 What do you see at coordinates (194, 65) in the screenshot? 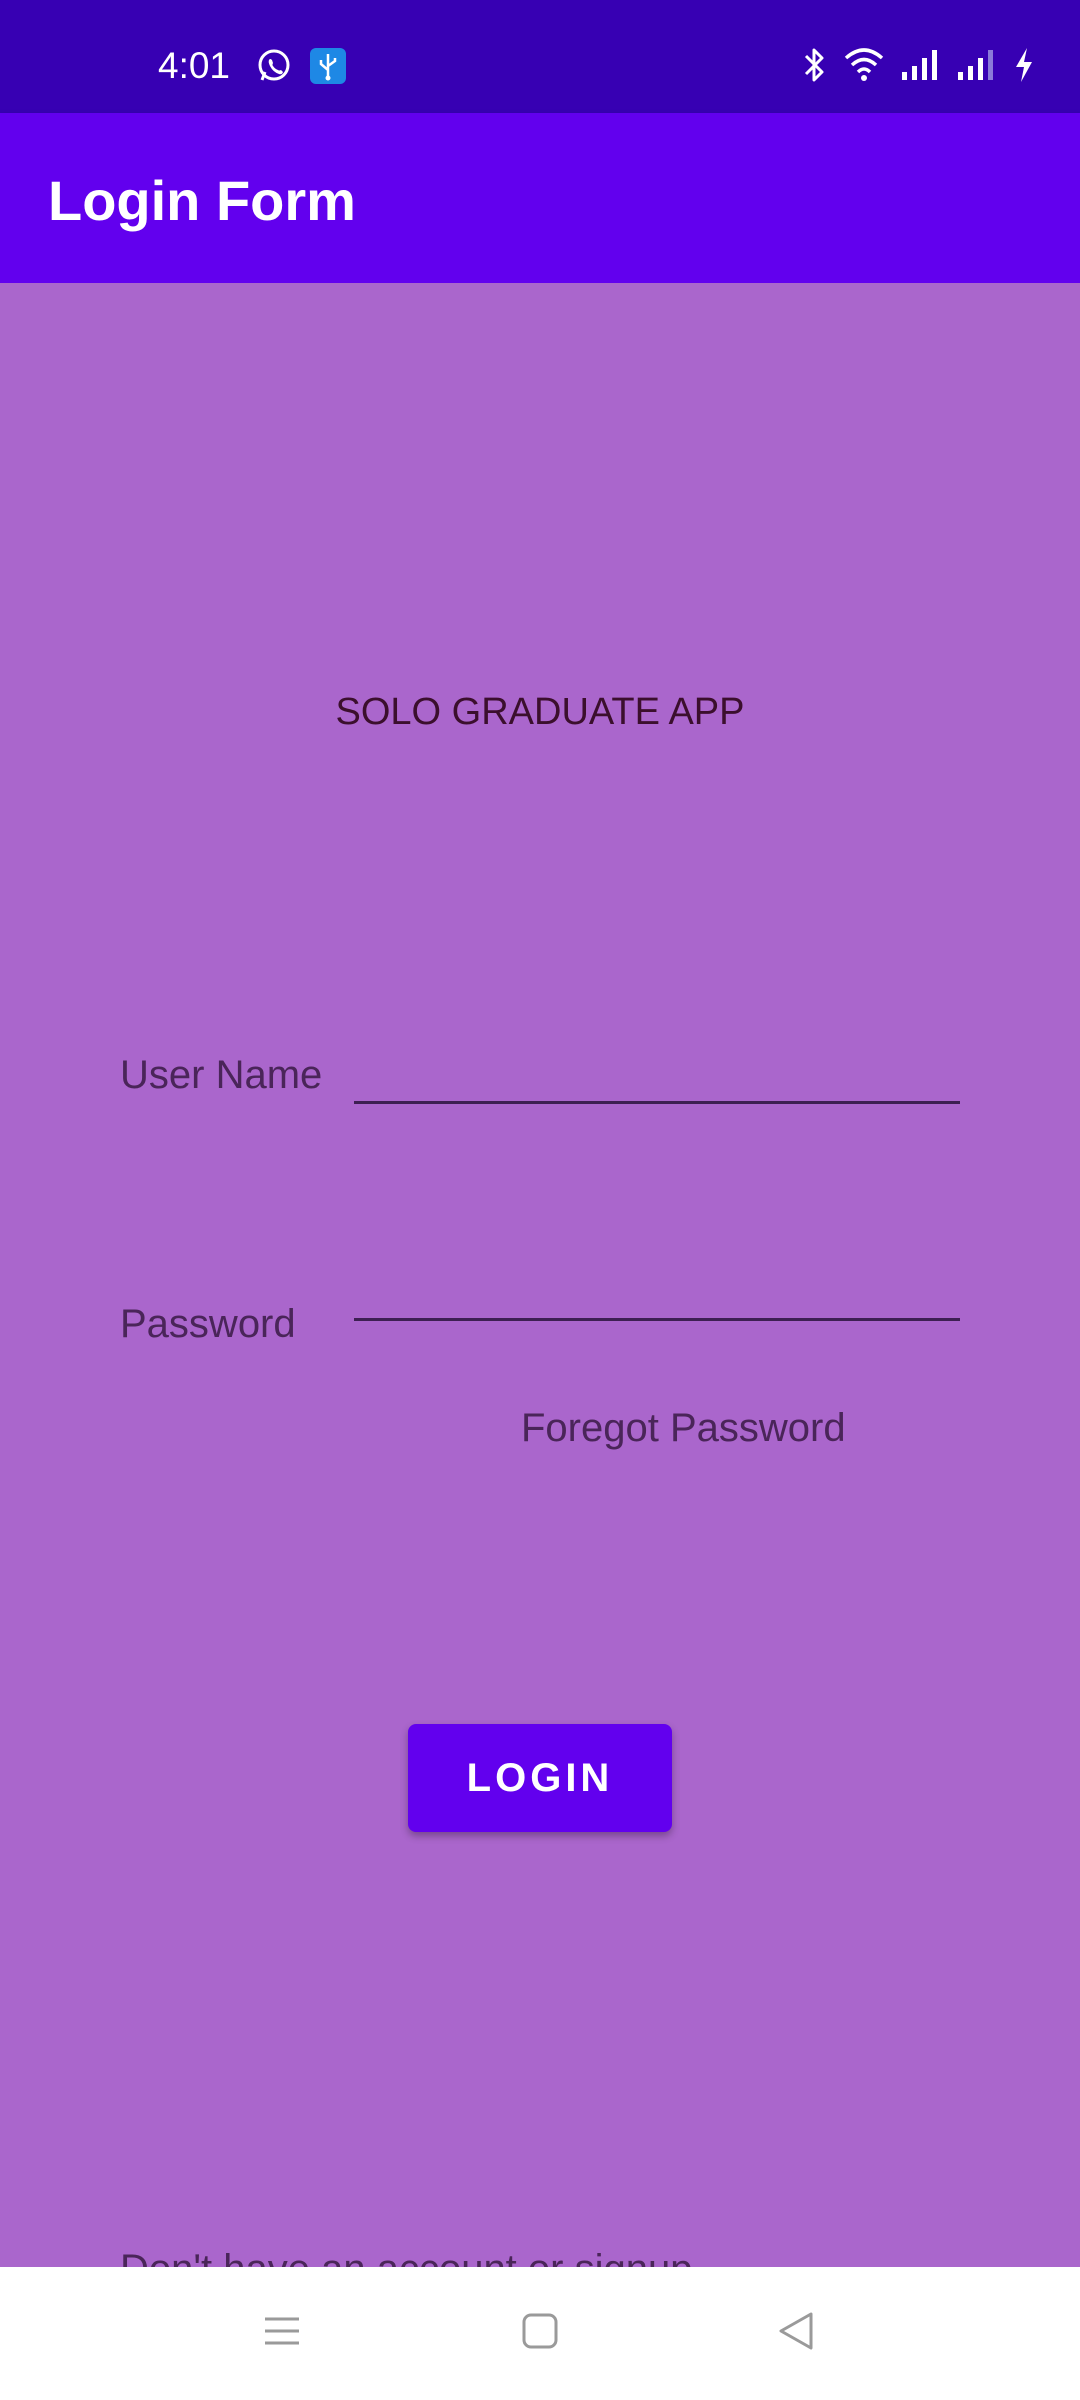
I see `status-time: 4:01` at bounding box center [194, 65].